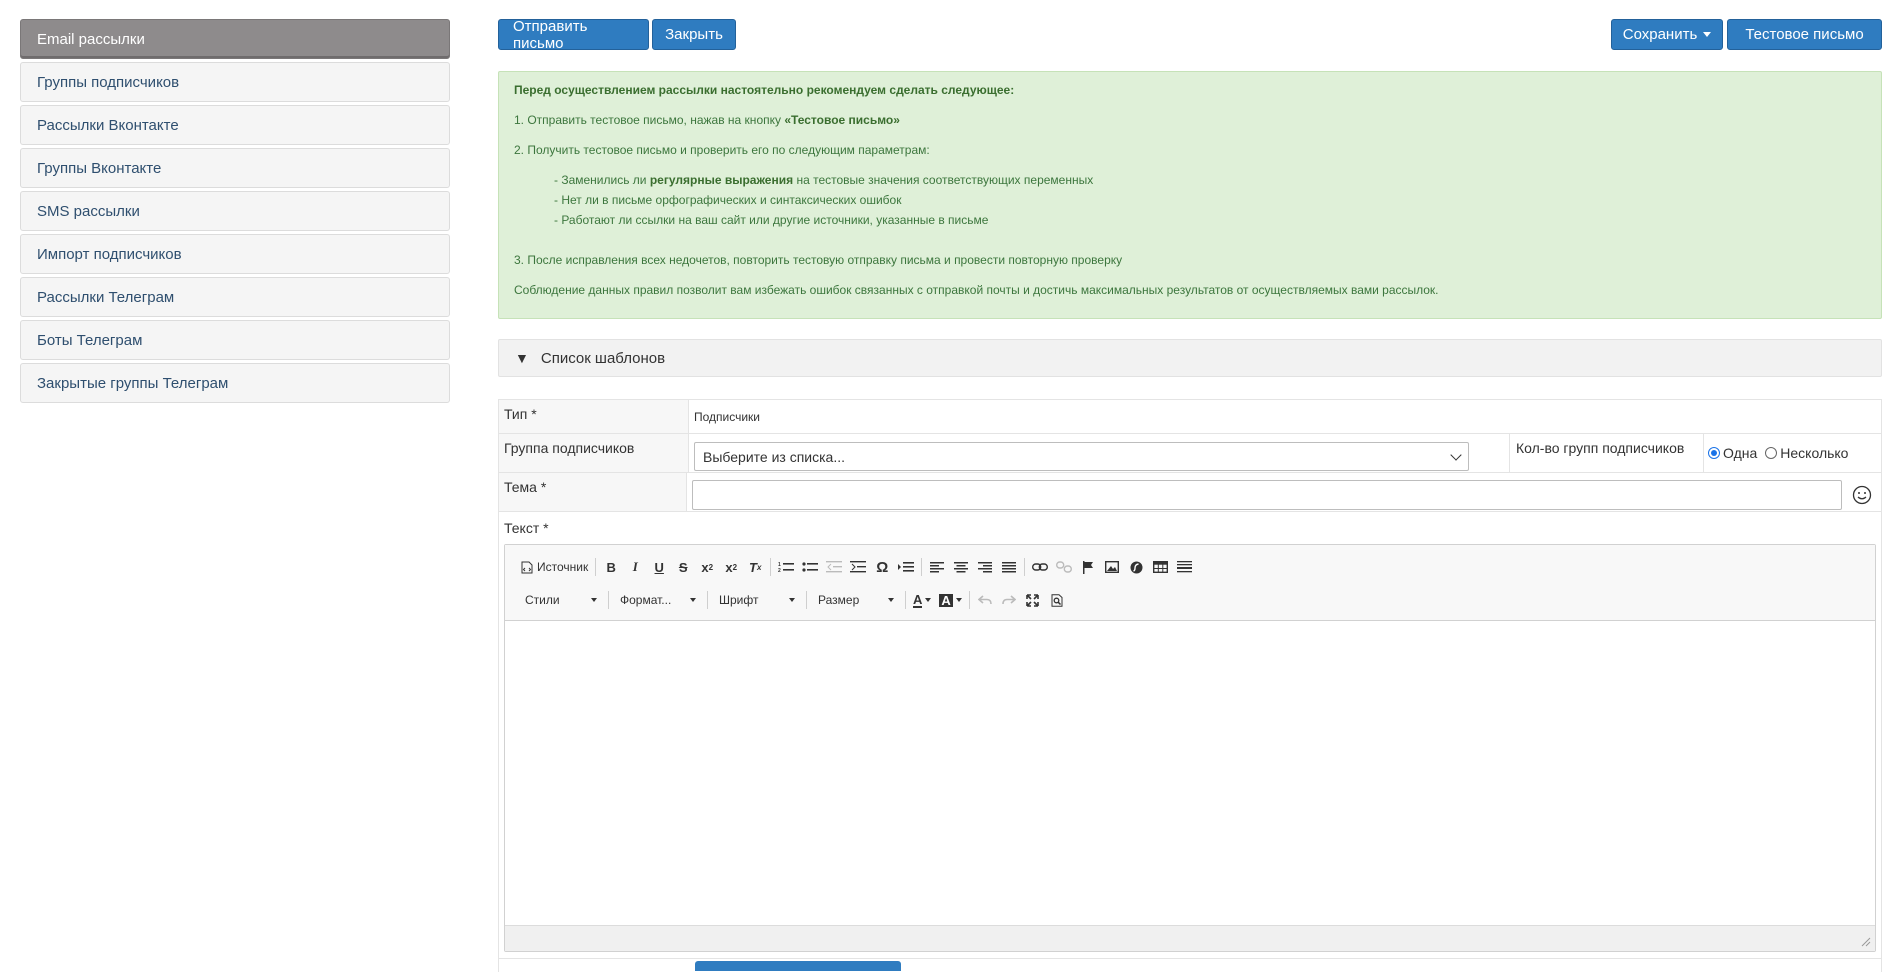 The image size is (1900, 972). I want to click on save-dropdown-button: Сохранить, so click(1667, 34).